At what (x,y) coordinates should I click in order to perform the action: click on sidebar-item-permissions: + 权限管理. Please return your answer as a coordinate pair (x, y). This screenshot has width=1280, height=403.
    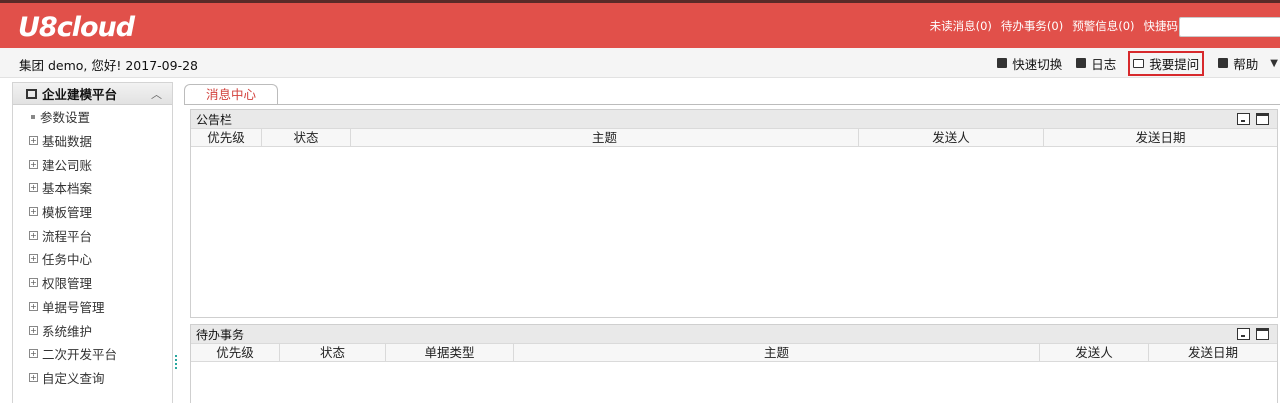
    Looking at the image, I should click on (92, 283).